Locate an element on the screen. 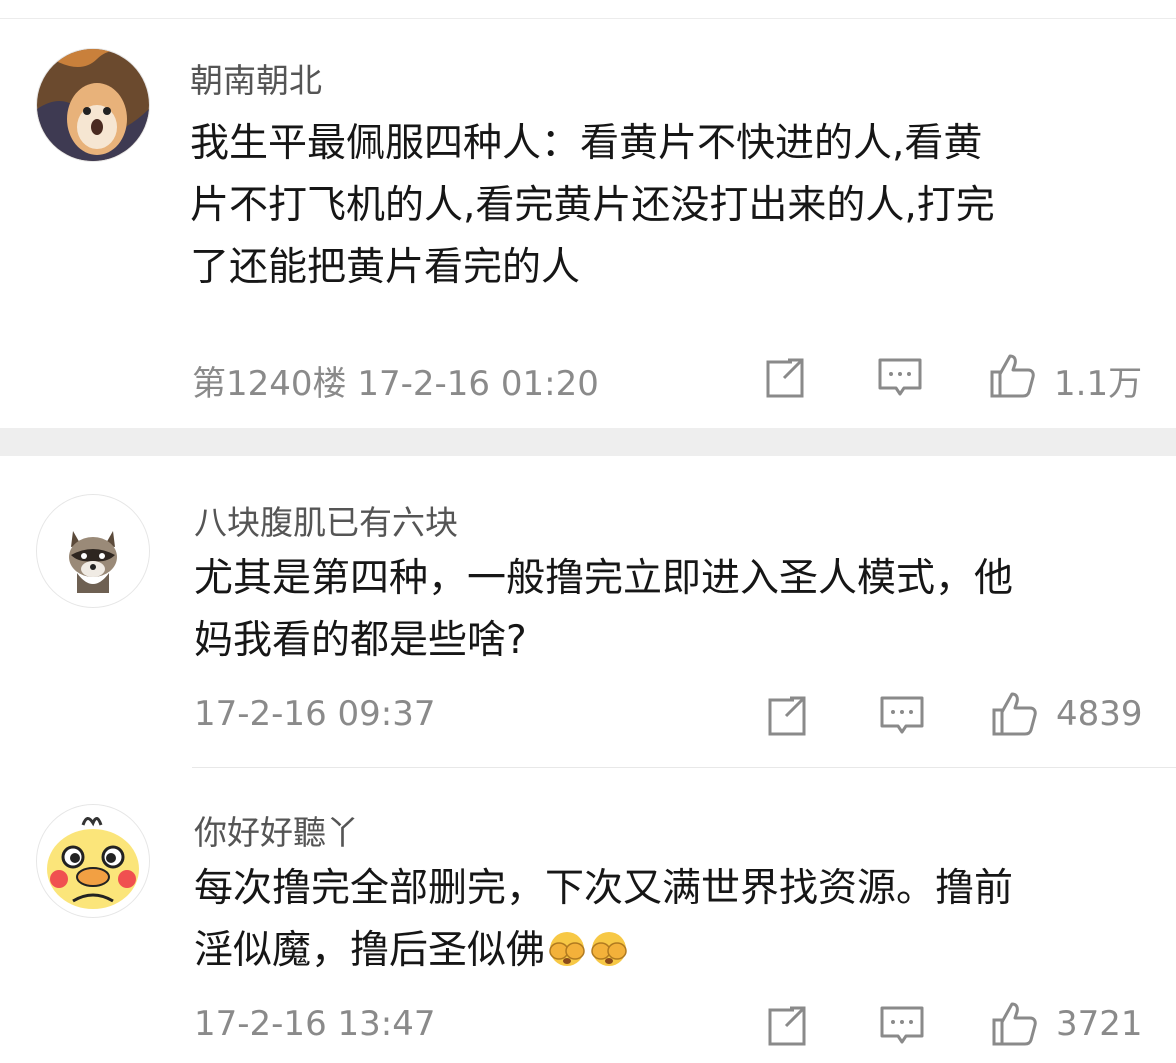  like-count: 3721 is located at coordinates (1099, 1024).